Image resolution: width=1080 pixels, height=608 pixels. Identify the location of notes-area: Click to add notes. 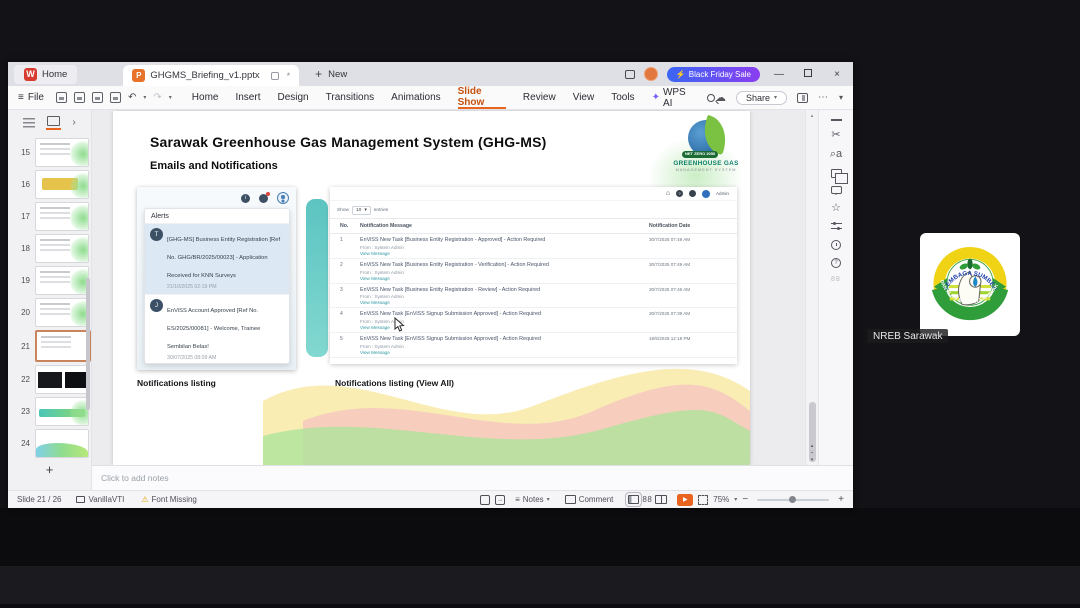
(472, 477).